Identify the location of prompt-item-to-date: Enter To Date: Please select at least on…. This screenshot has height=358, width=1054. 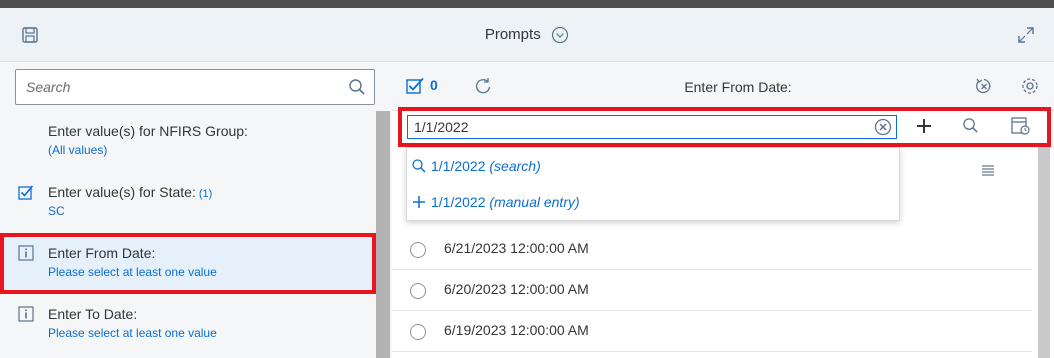
(188, 324).